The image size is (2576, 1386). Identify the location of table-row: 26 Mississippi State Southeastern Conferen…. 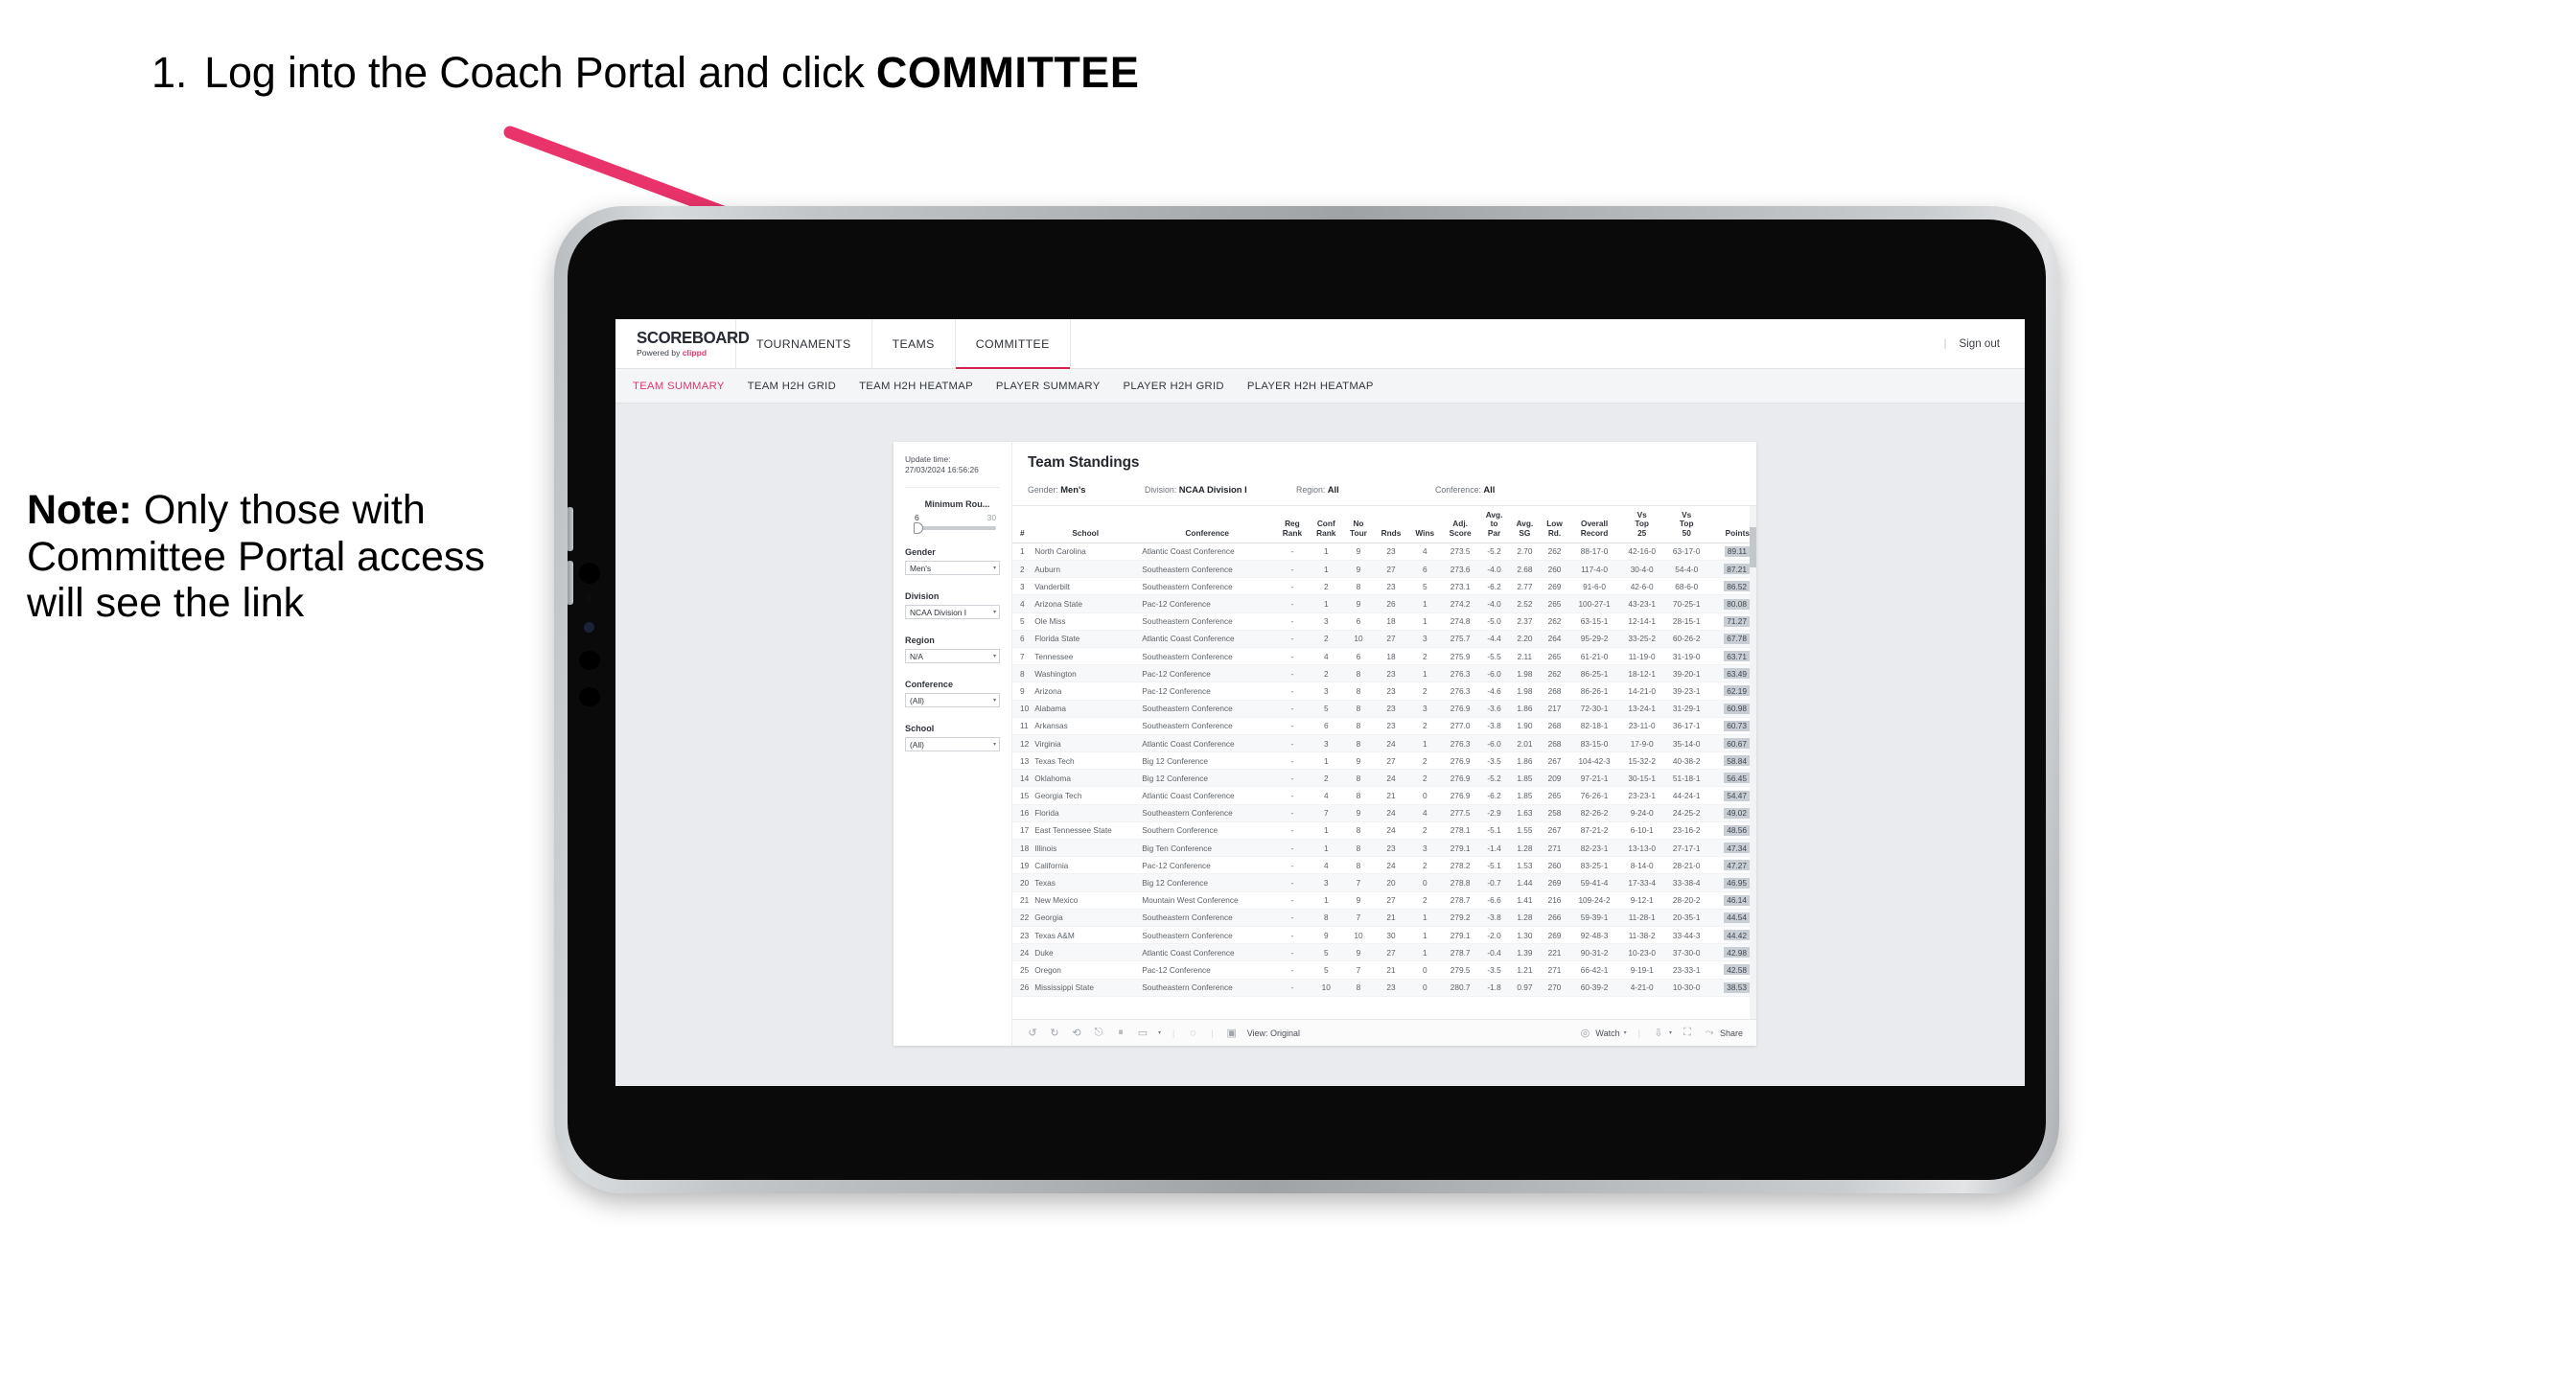
(1384, 988).